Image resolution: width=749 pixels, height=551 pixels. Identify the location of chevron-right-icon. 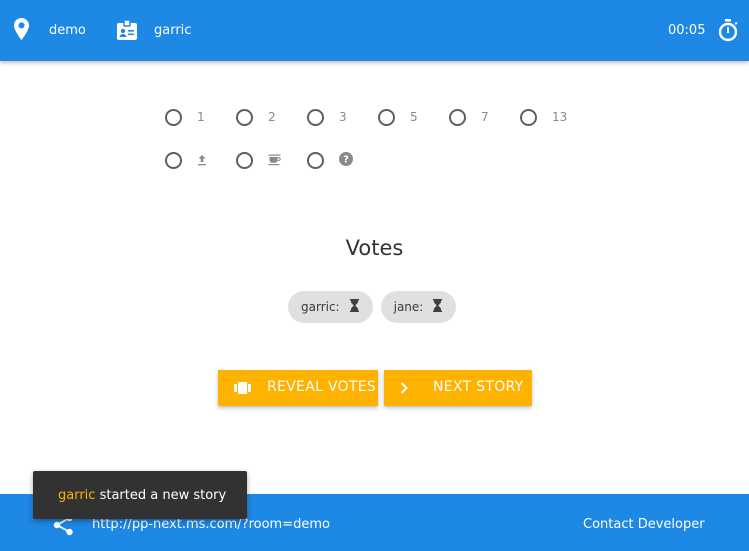
(404, 388).